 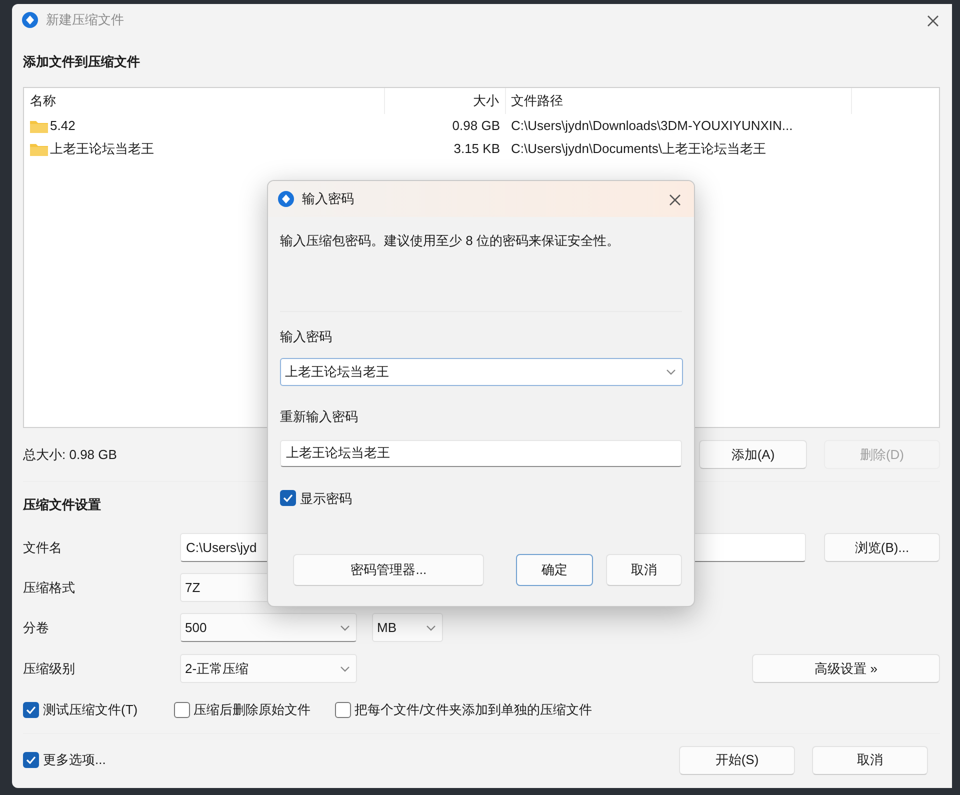 I want to click on column-header: 名称, so click(x=204, y=101).